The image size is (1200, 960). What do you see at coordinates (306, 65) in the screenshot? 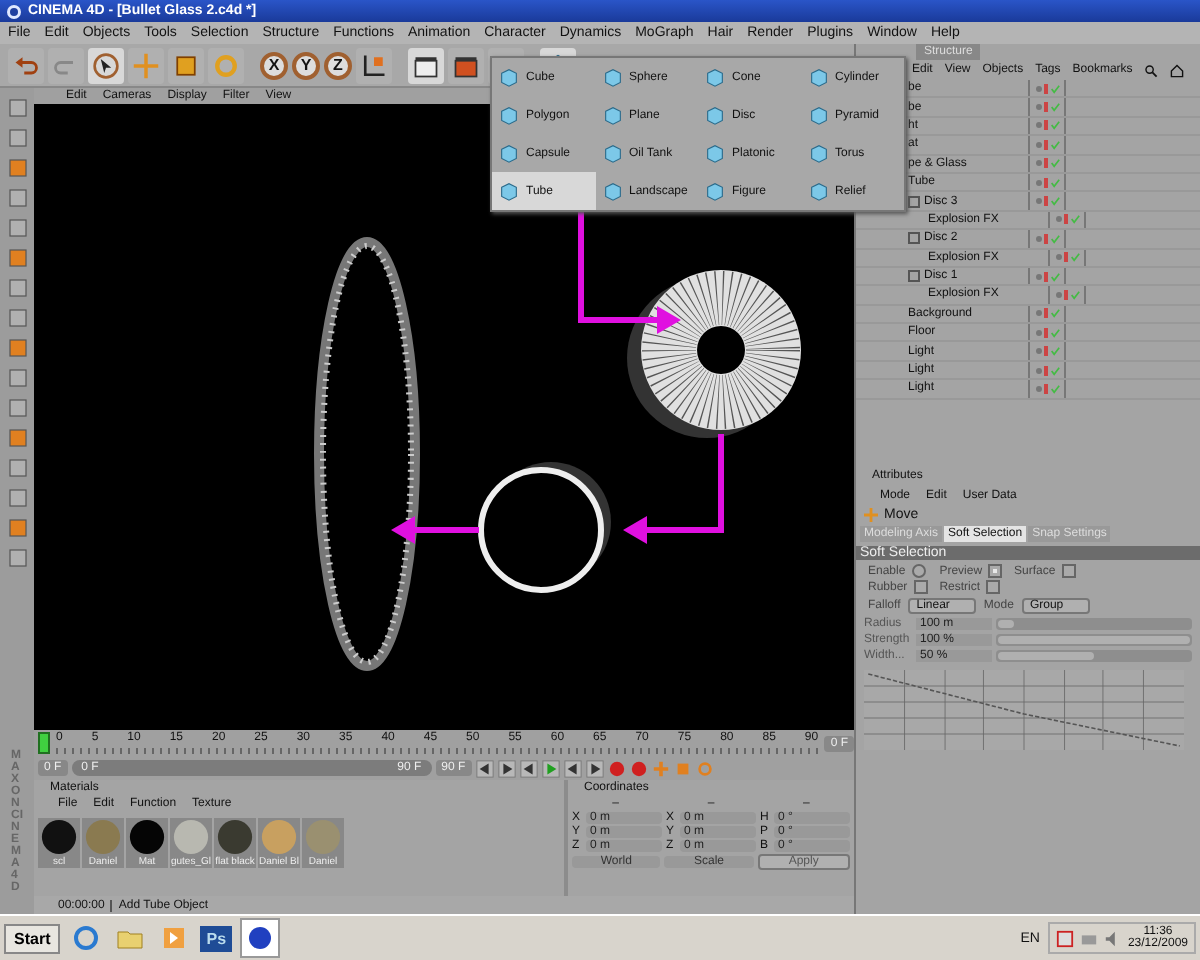
I see `axis-lock-button: Y` at bounding box center [306, 65].